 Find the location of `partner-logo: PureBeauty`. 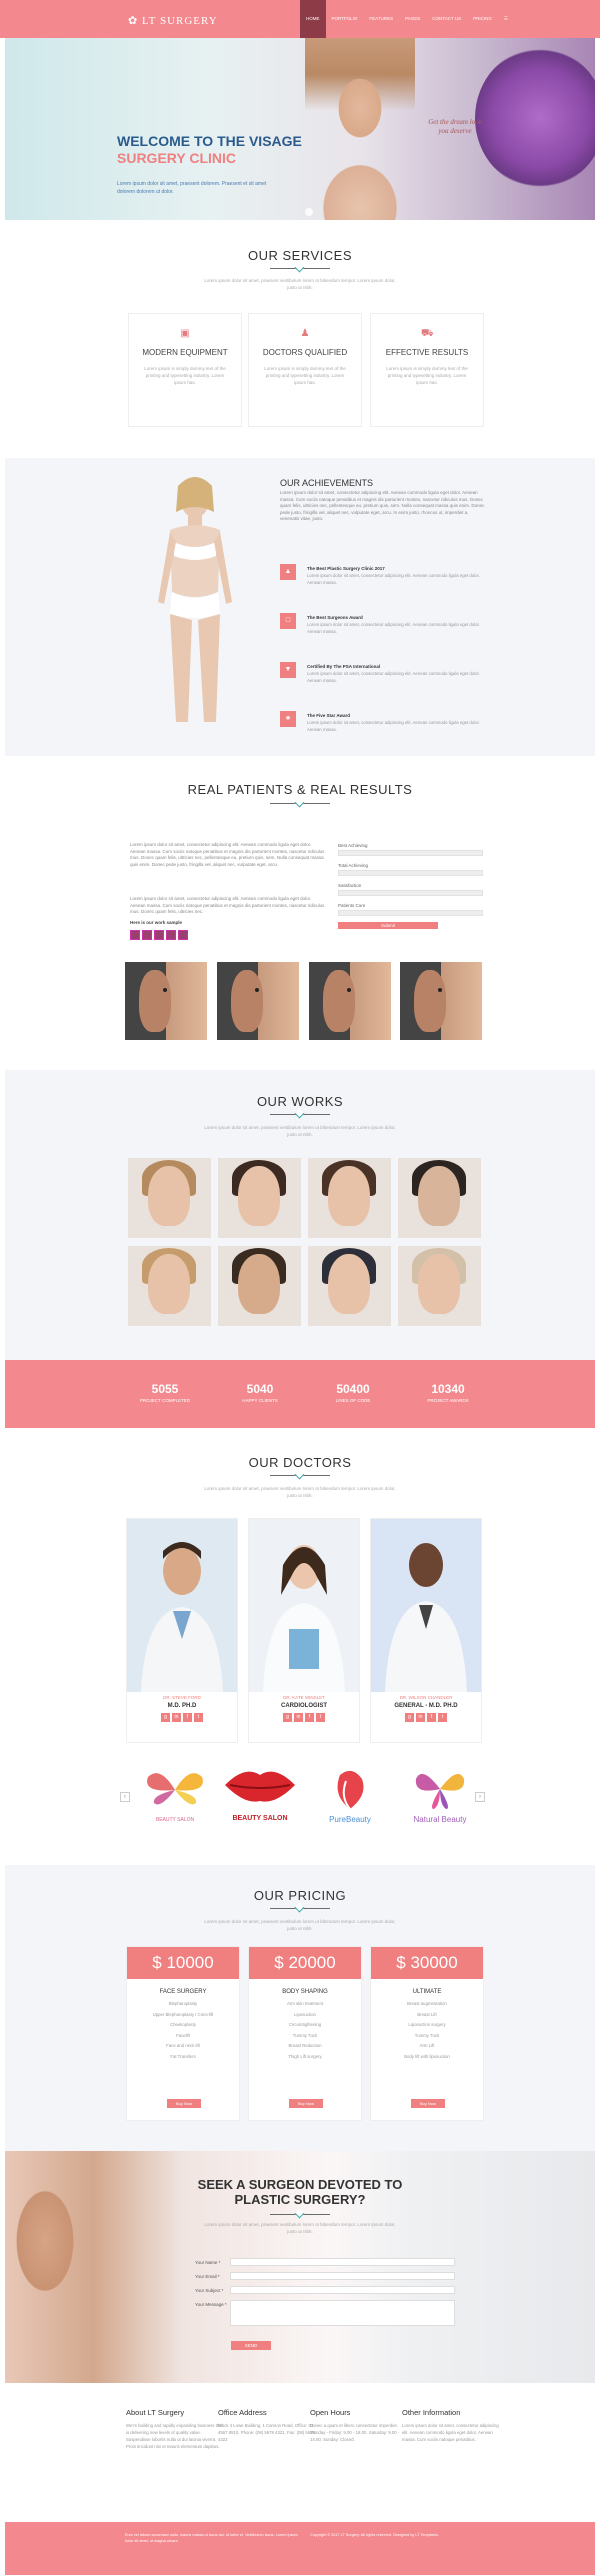

partner-logo: PureBeauty is located at coordinates (350, 1800).